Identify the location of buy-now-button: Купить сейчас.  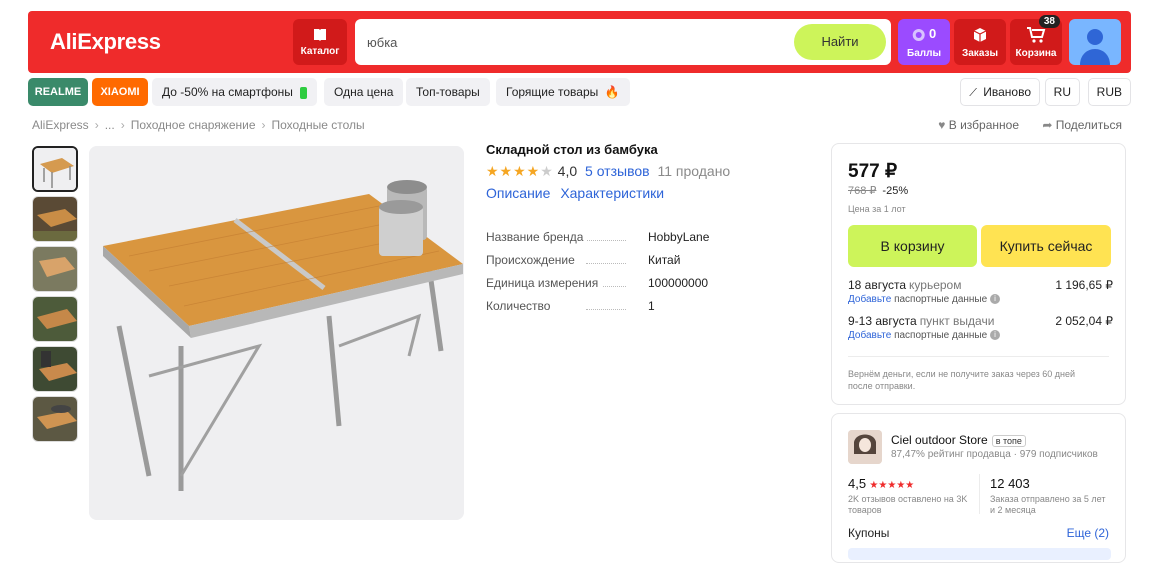
(1046, 246).